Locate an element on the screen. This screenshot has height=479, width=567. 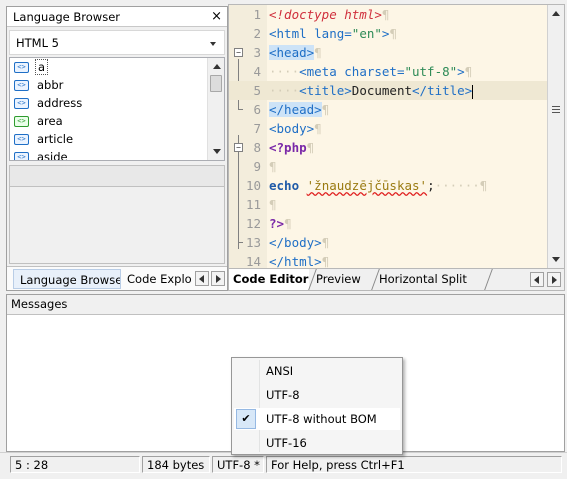
list-item-area: <> area is located at coordinates (108, 121).